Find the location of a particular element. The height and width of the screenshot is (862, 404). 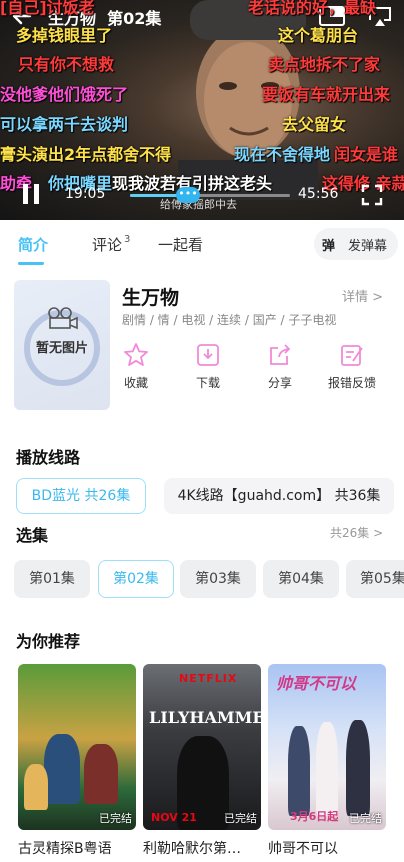

tab-bar: 简介 评论 3 一起看 弹 发弹幕 is located at coordinates (202, 244).